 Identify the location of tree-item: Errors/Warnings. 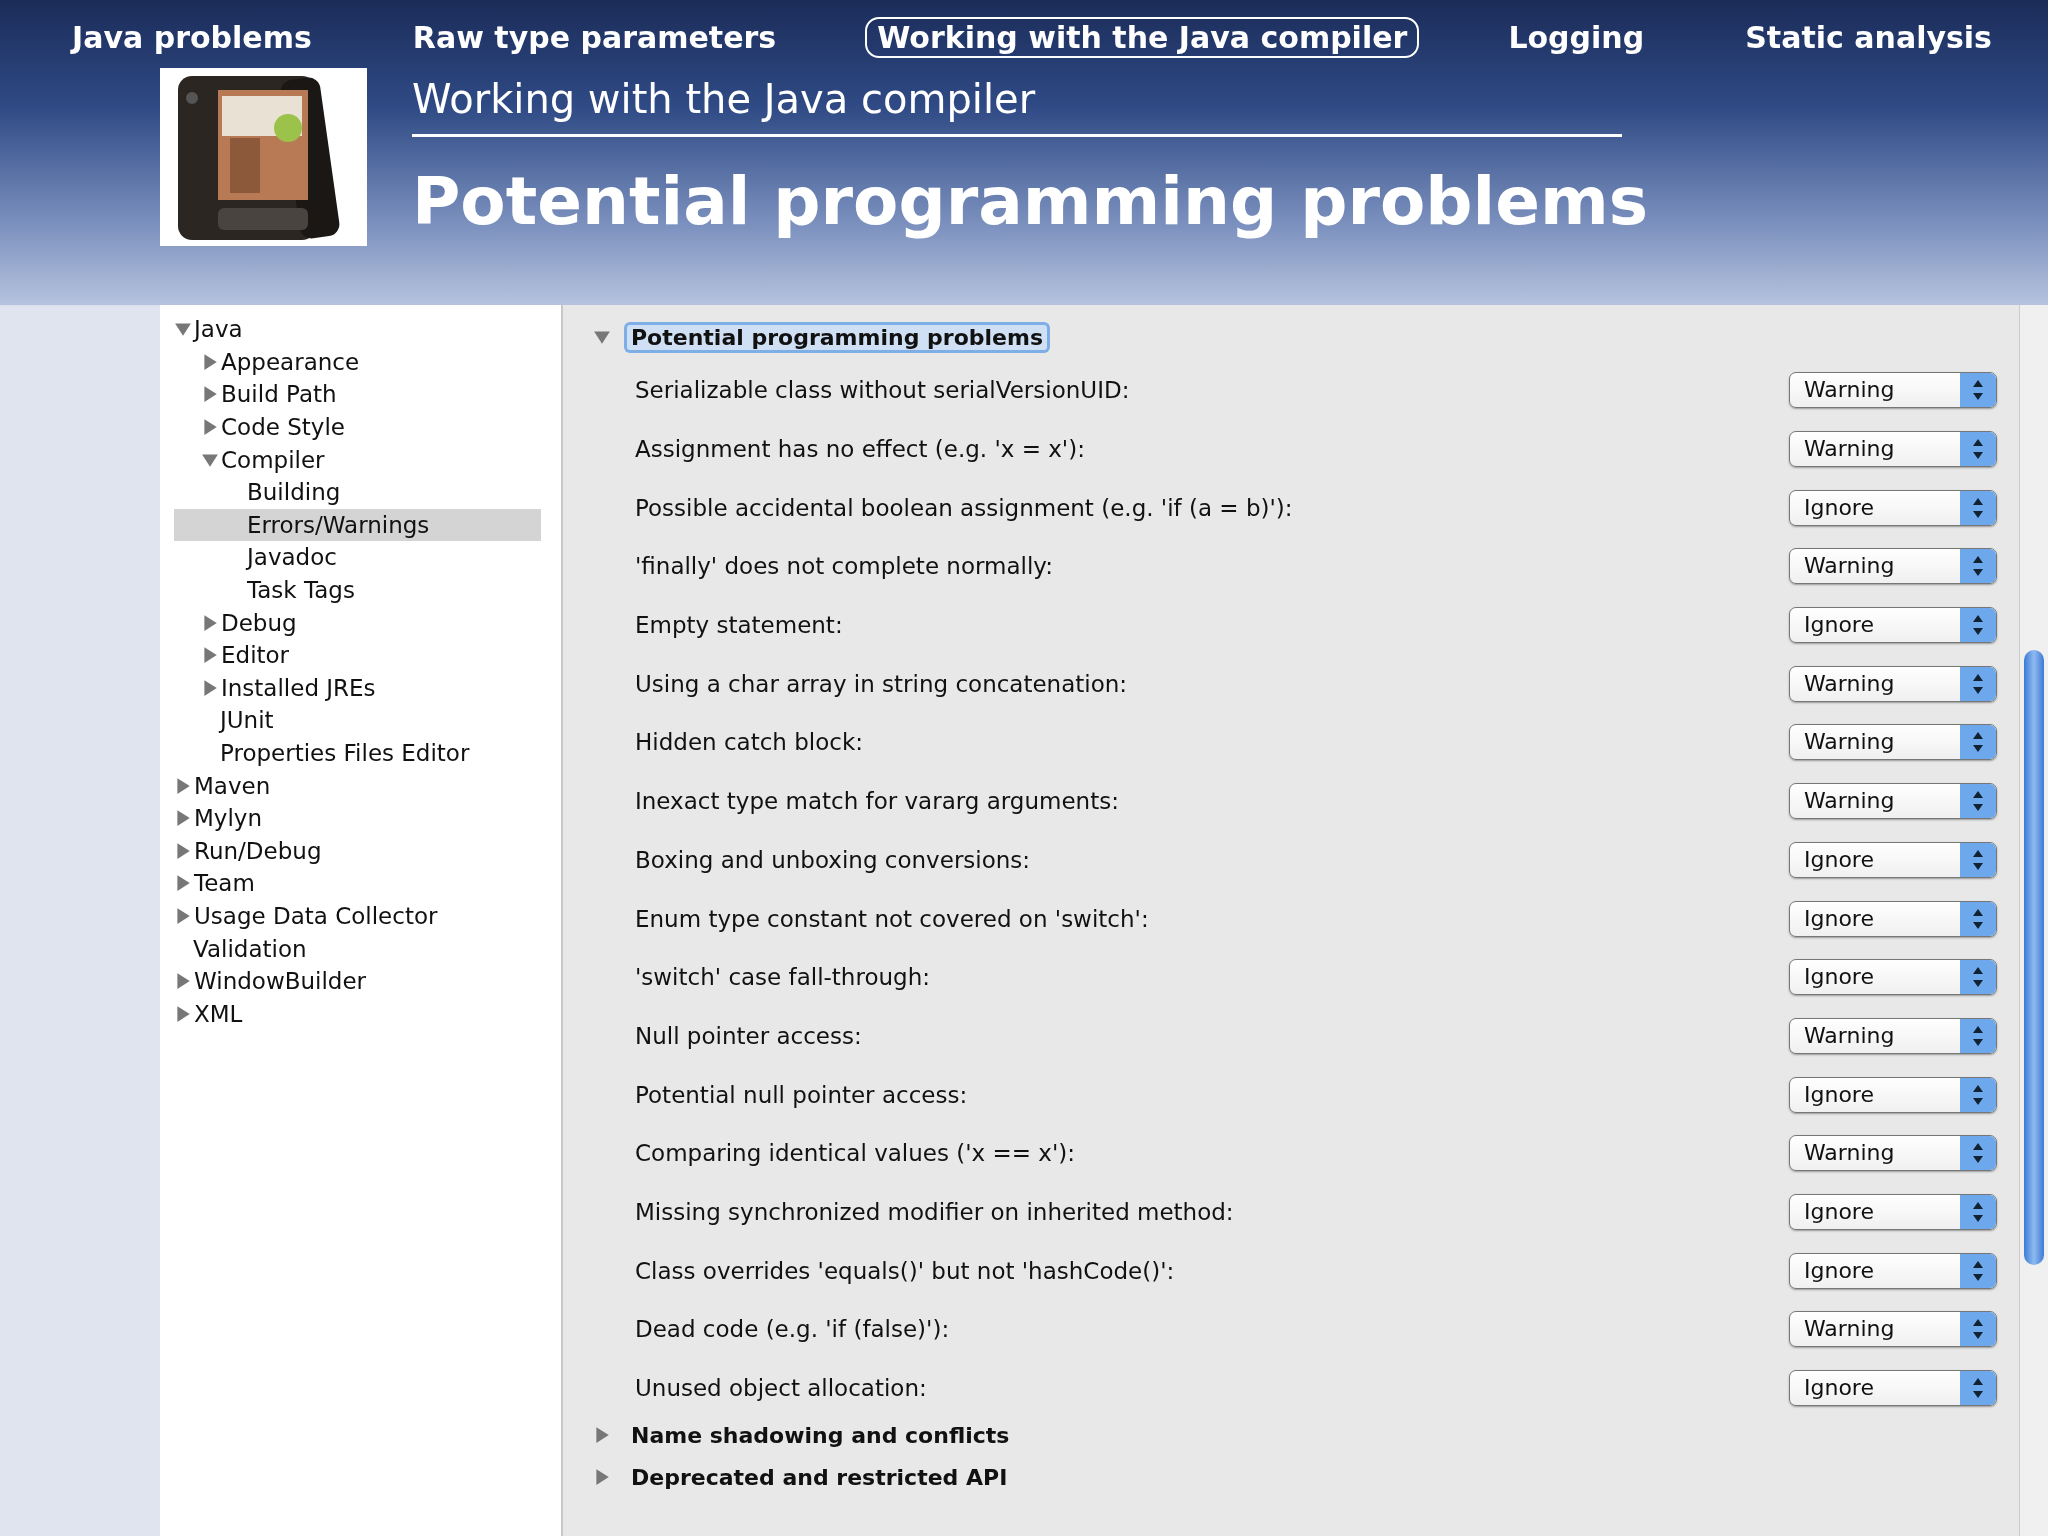
(357, 525).